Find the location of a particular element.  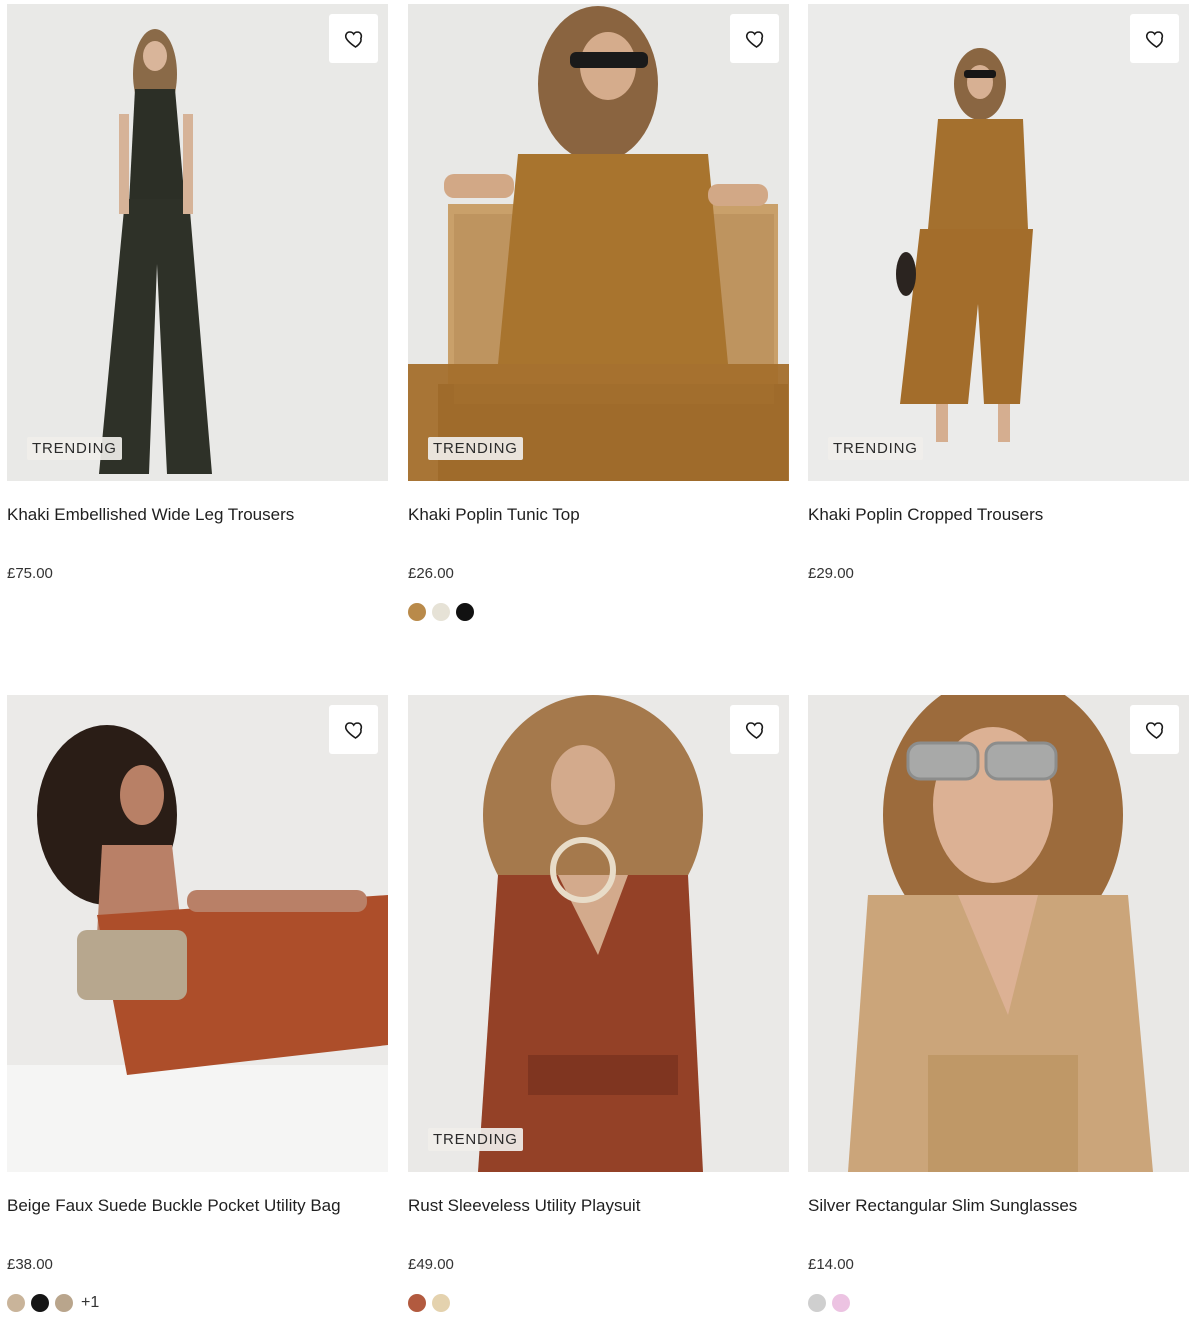

product-title: Silver Rectangular Slim Sunglasses is located at coordinates (998, 1206).